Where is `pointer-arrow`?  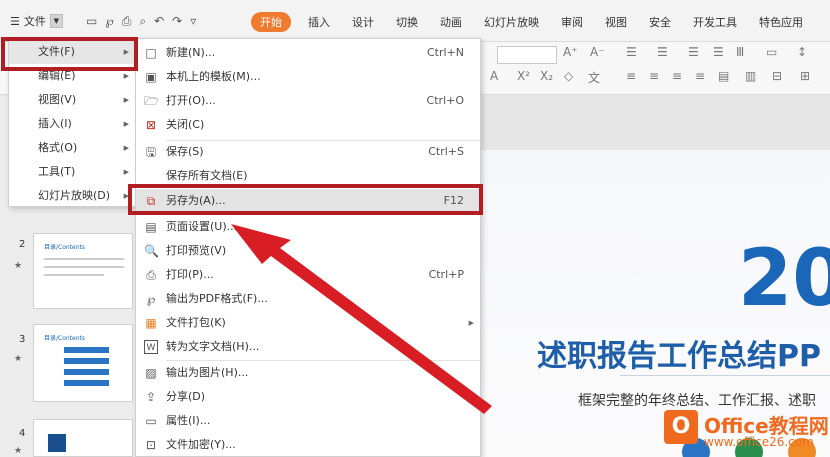 pointer-arrow is located at coordinates (361, 319).